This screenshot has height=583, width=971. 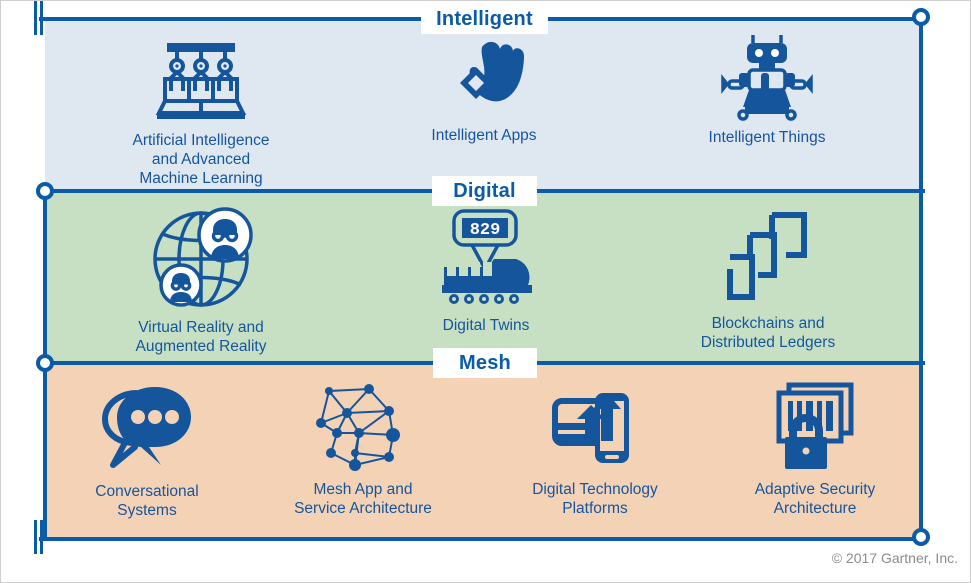 What do you see at coordinates (486, 325) in the screenshot?
I see `trend-label-digital-twins: Digital Twins` at bounding box center [486, 325].